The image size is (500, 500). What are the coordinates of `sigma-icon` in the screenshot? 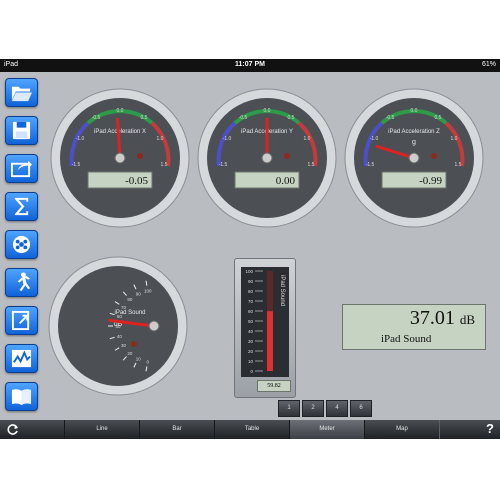 It's located at (21, 206).